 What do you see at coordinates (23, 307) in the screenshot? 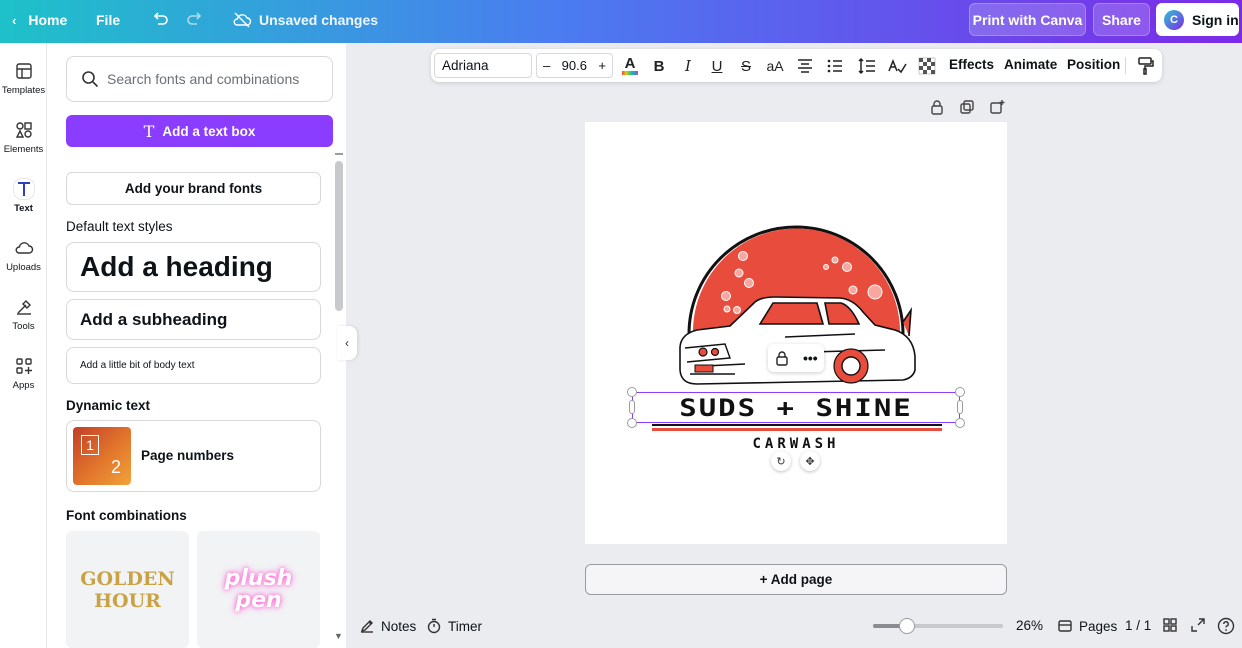
I see `tools-icon` at bounding box center [23, 307].